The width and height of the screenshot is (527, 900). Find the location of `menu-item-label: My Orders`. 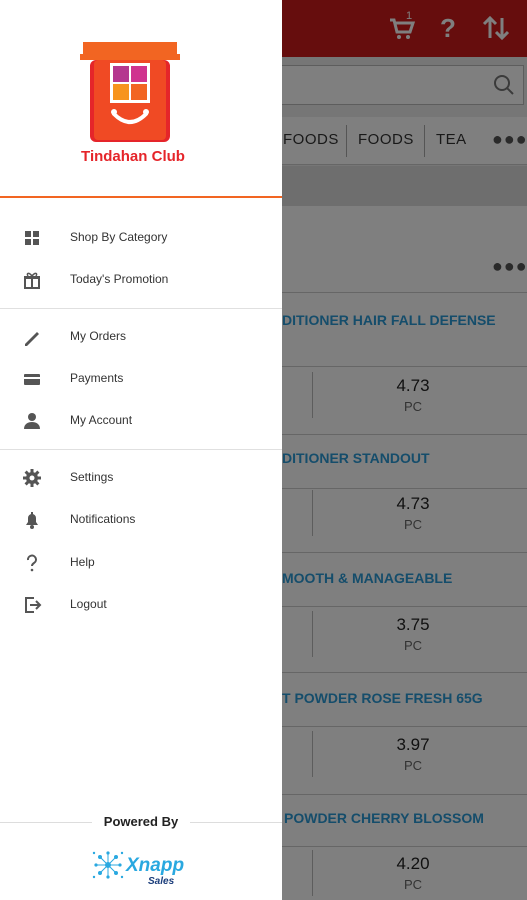

menu-item-label: My Orders is located at coordinates (98, 336).